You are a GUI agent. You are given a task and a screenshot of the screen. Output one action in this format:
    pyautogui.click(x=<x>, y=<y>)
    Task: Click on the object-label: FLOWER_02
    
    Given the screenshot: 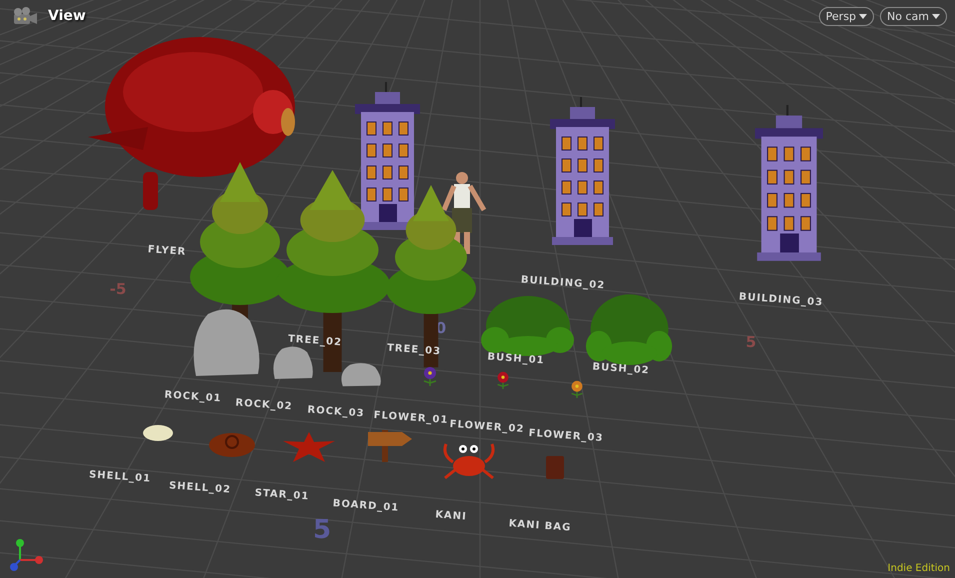 What is the action you would take?
    pyautogui.click(x=487, y=427)
    